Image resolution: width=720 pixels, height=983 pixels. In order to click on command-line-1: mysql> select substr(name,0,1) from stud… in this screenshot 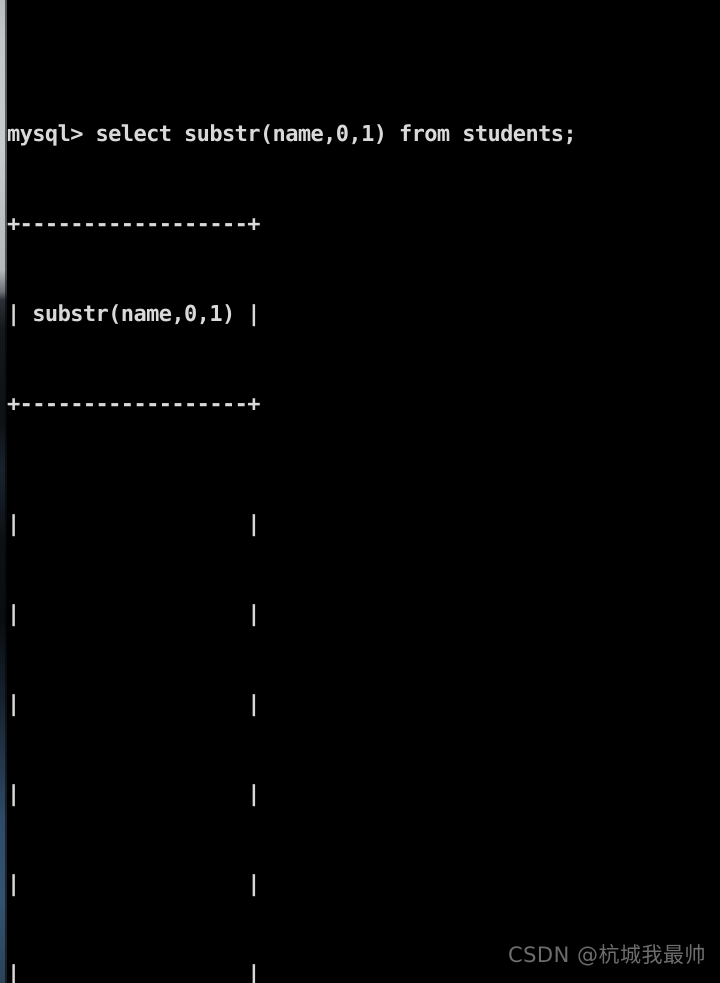, I will do `click(292, 134)`.